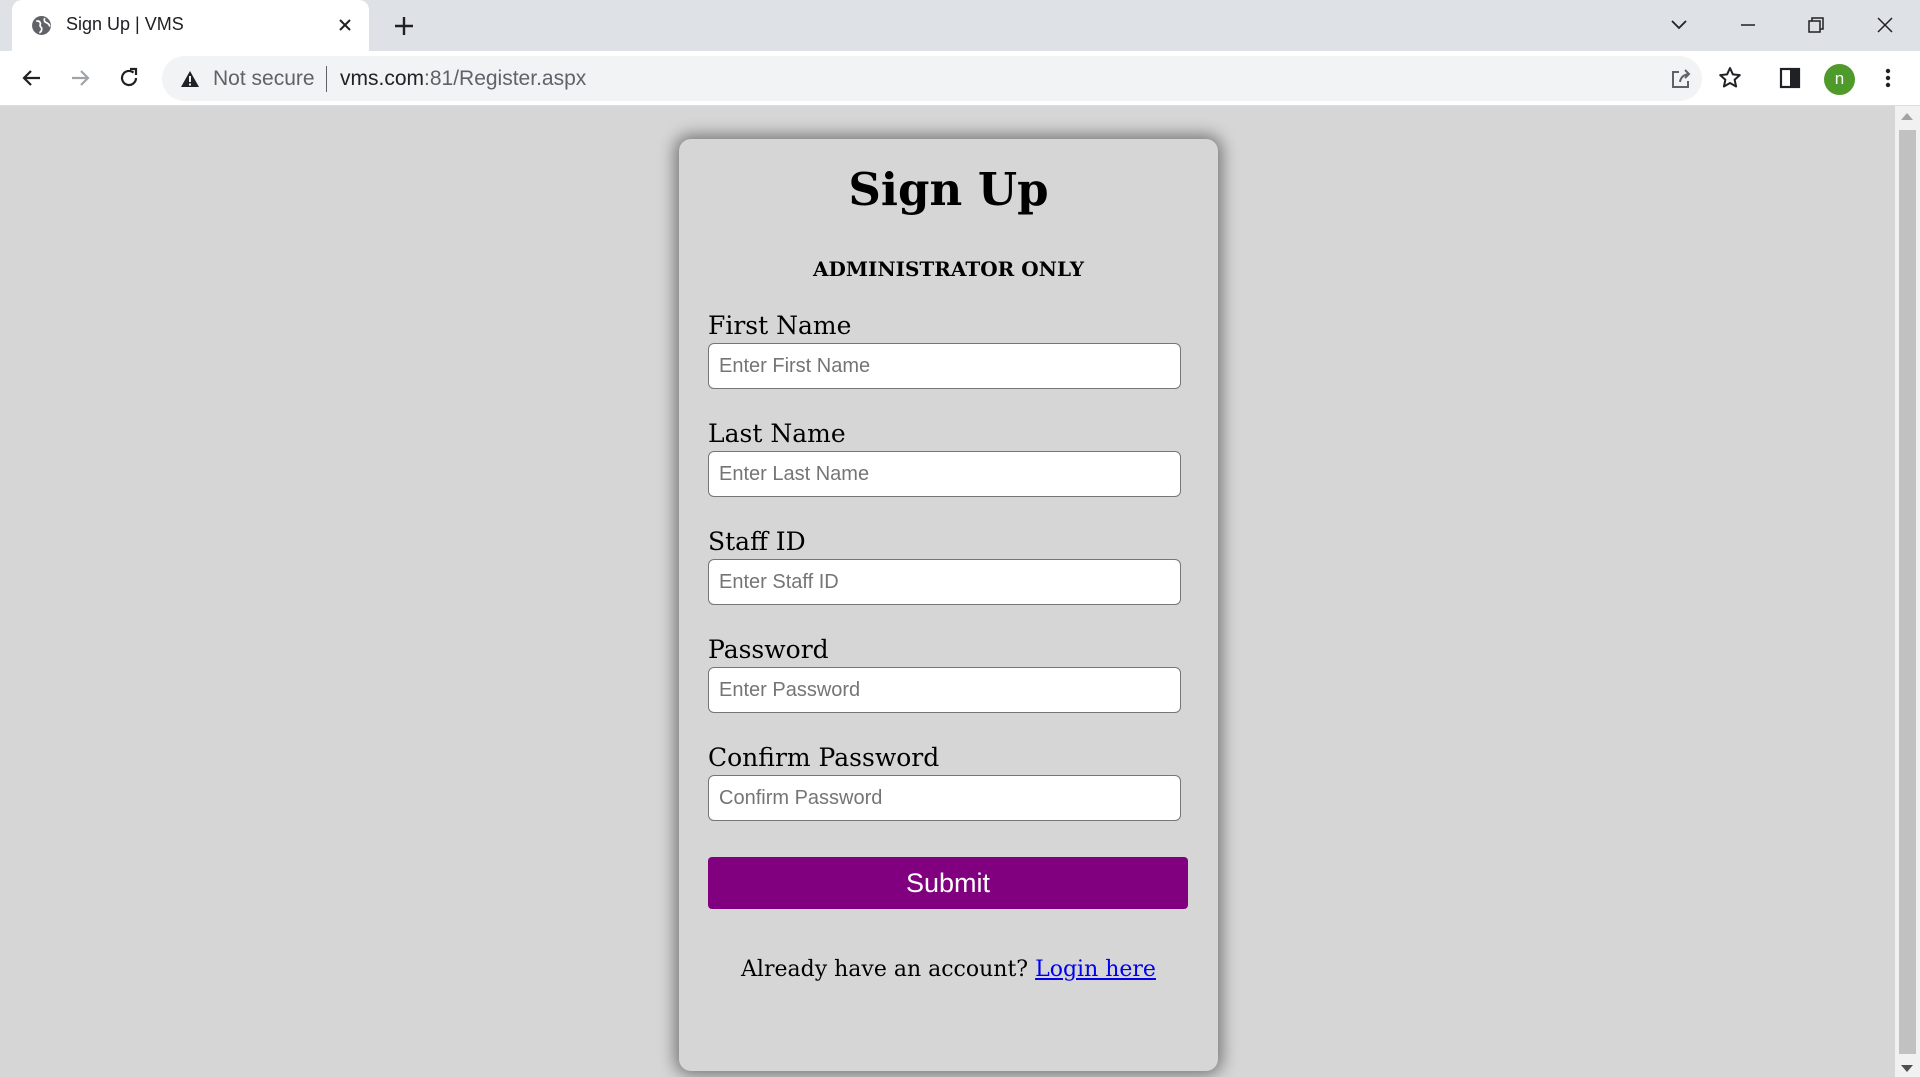 The height and width of the screenshot is (1077, 1920). I want to click on scroll-thumb, so click(1907, 592).